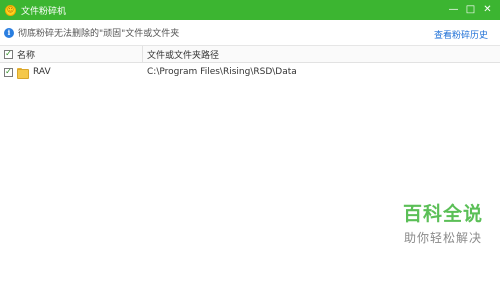  I want to click on row-name-cell: ✓ RAV, so click(71, 73).